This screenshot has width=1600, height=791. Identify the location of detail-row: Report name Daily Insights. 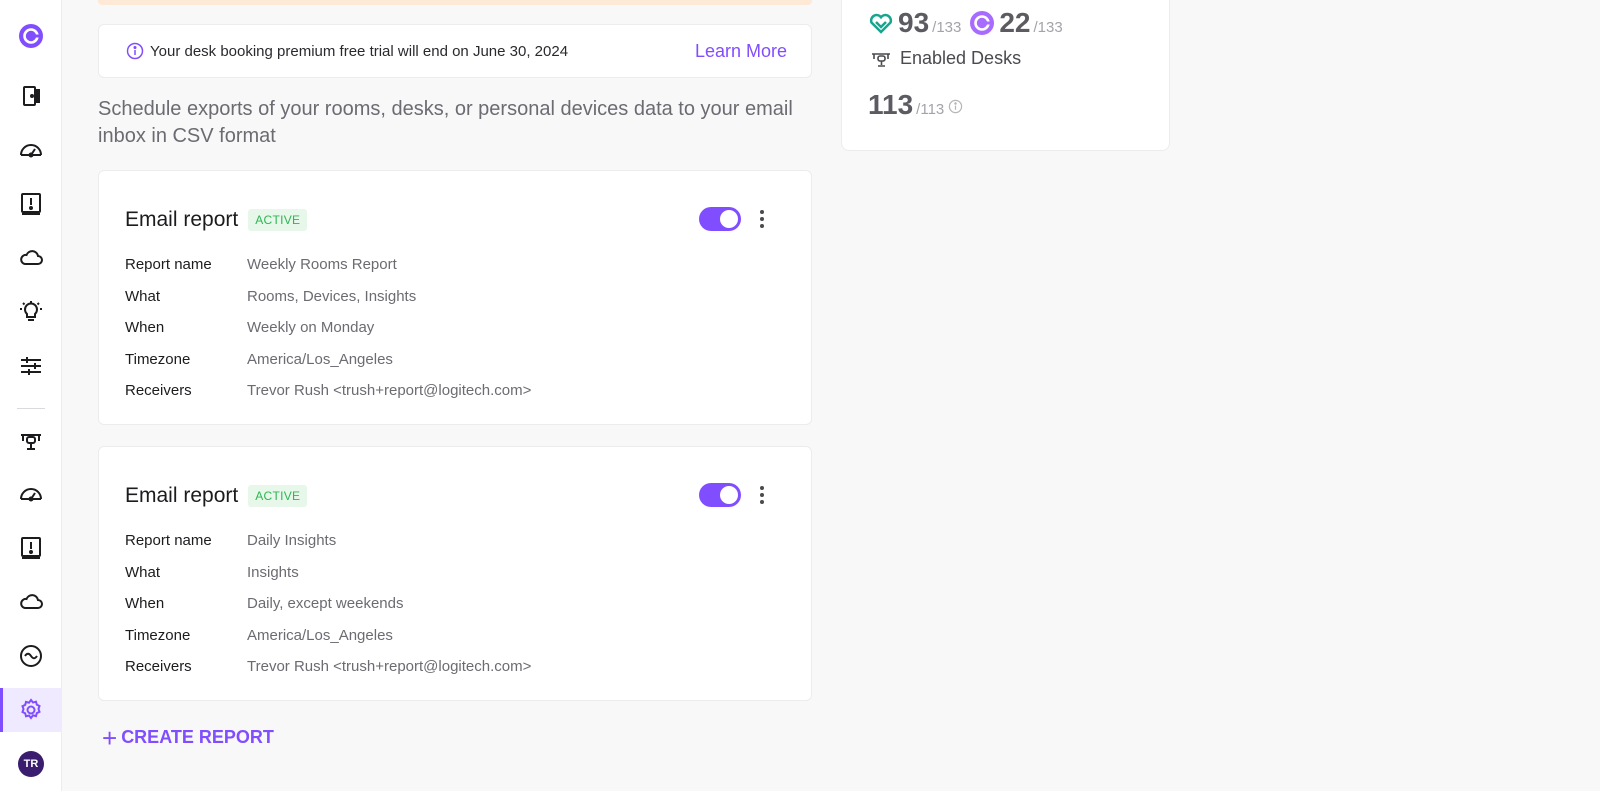
(328, 541).